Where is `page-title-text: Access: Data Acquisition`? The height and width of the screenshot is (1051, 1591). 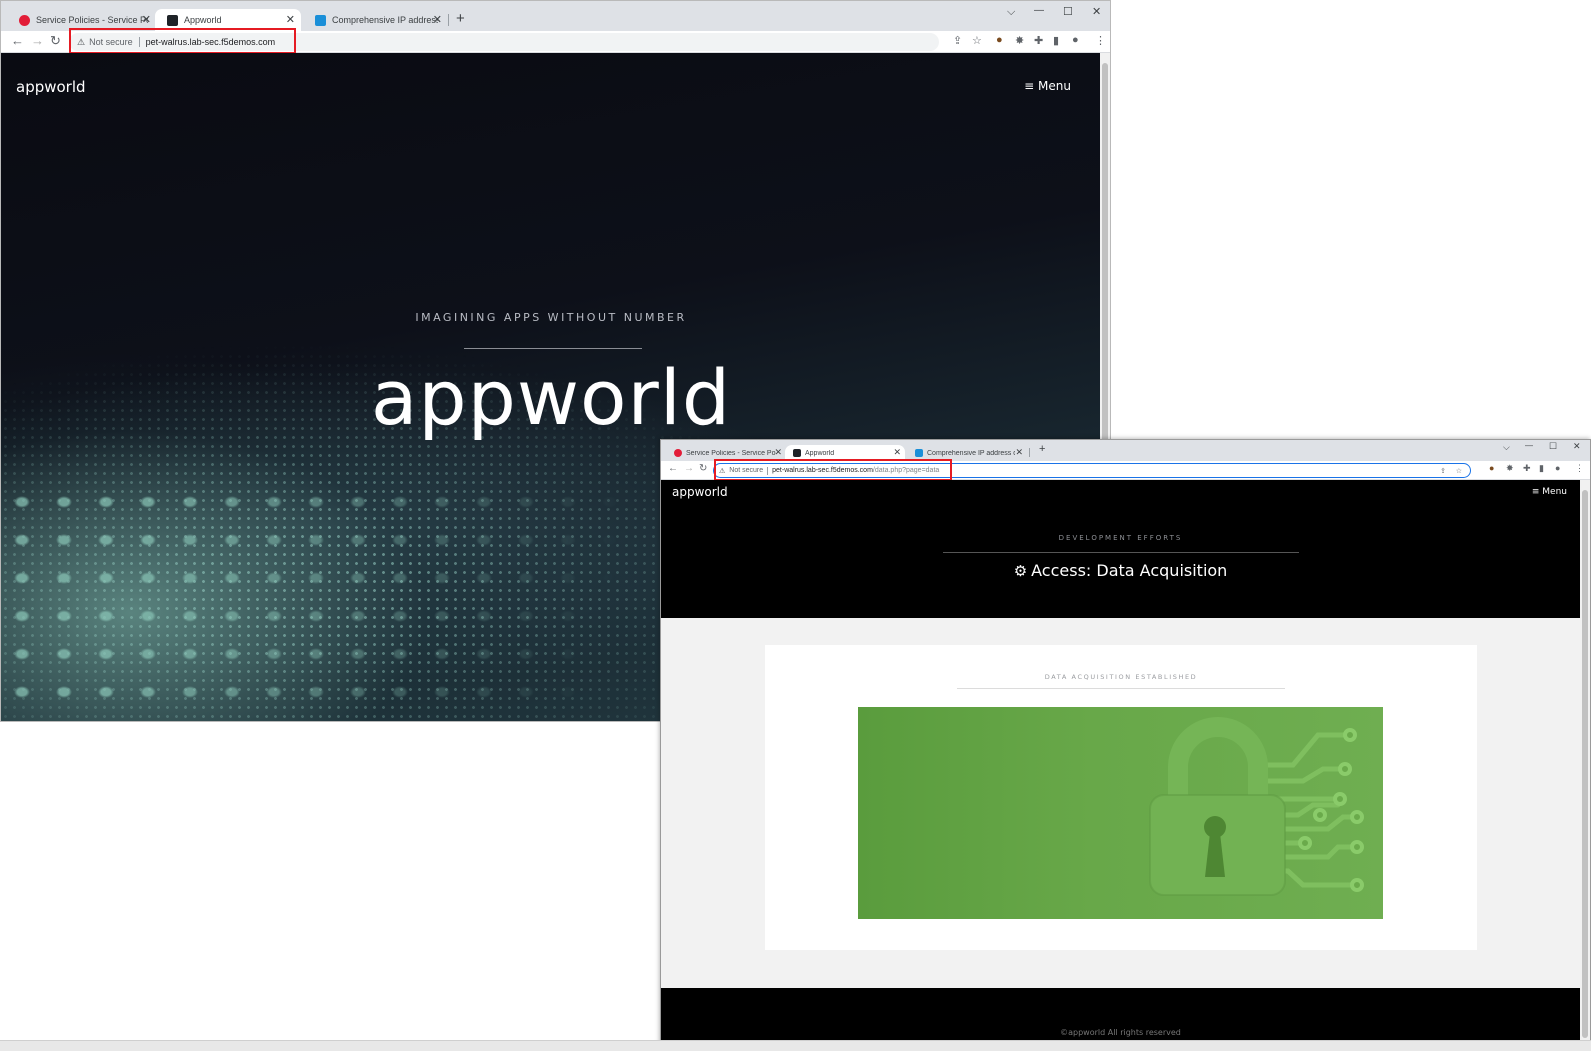
page-title-text: Access: Data Acquisition is located at coordinates (1129, 570).